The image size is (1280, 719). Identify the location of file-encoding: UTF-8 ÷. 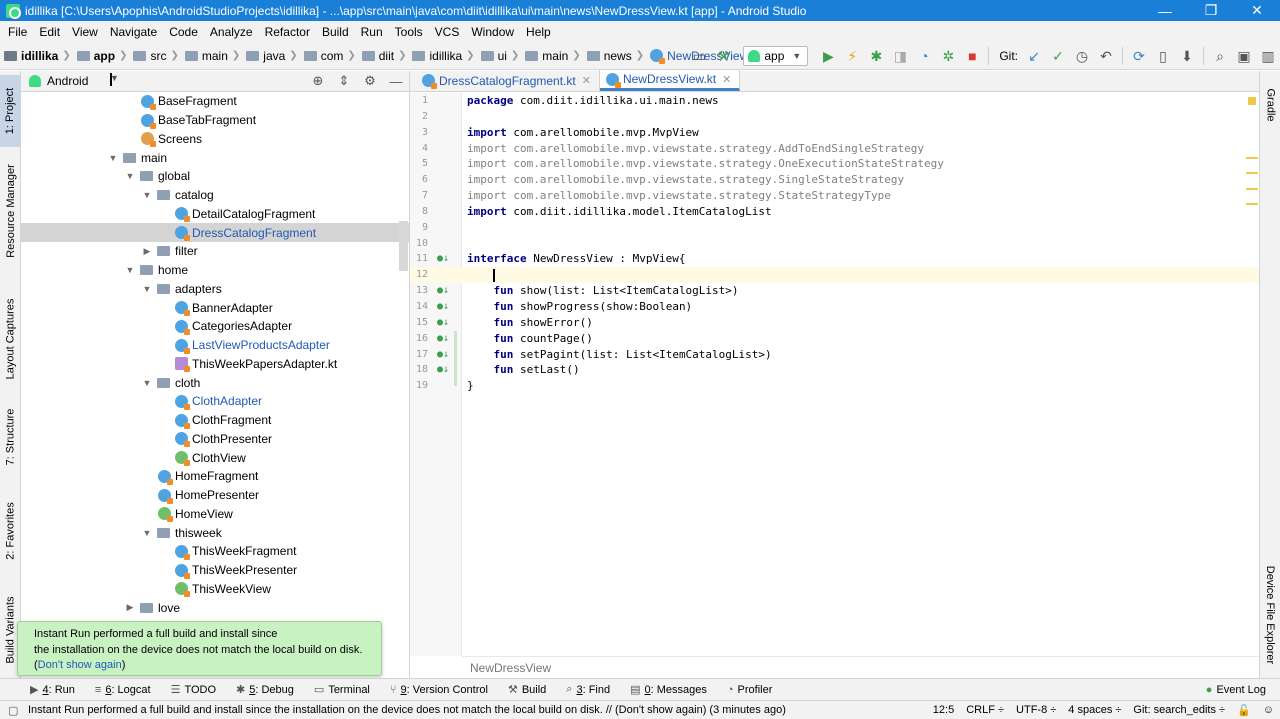
(1036, 710).